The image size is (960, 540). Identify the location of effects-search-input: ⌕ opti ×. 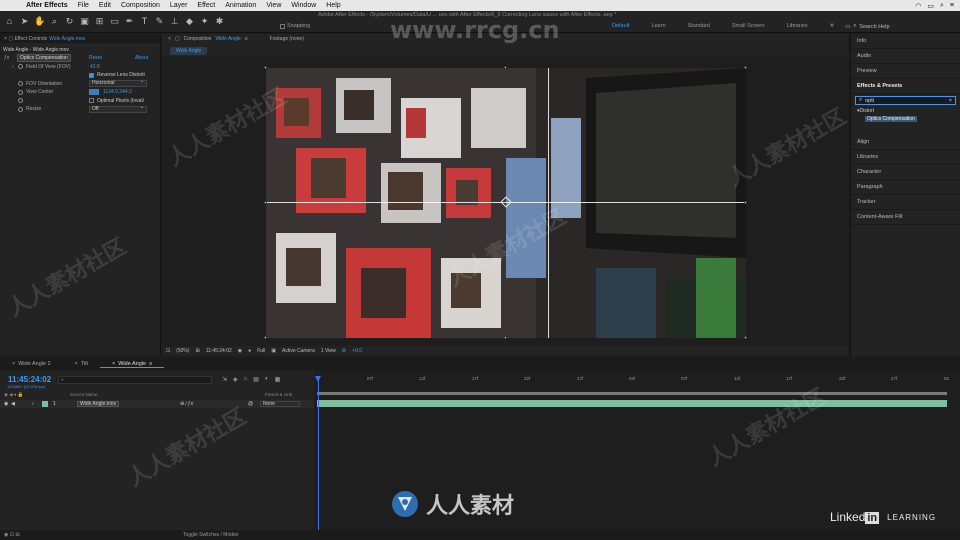
(905, 100).